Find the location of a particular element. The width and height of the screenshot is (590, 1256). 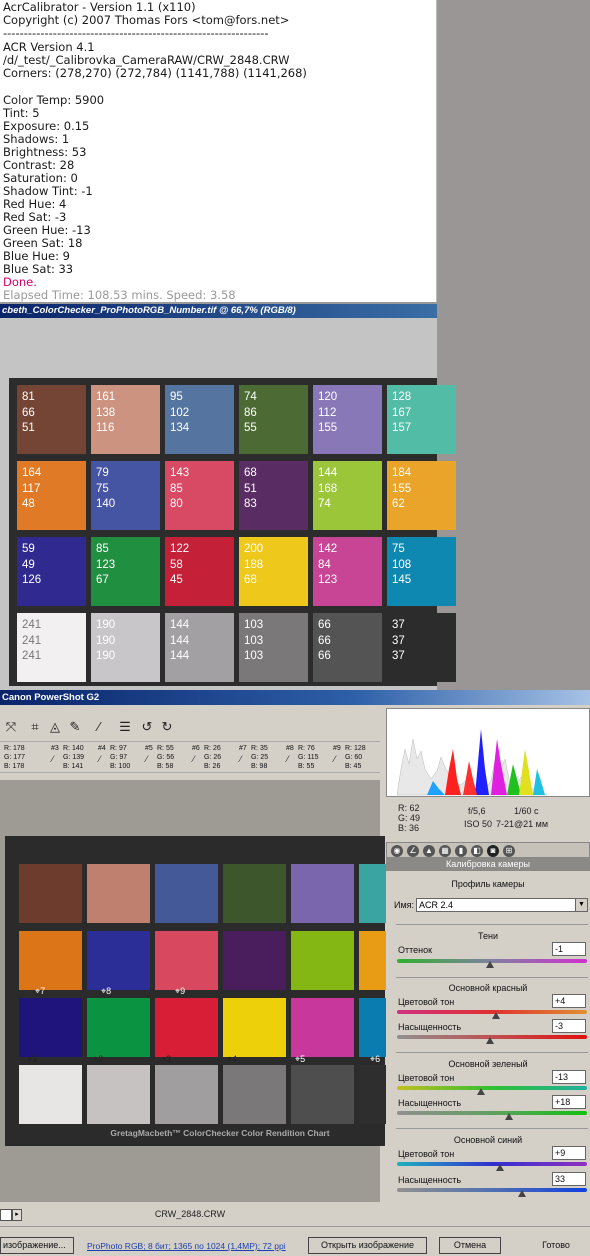

patch-values: 142 84 123 is located at coordinates (327, 565).